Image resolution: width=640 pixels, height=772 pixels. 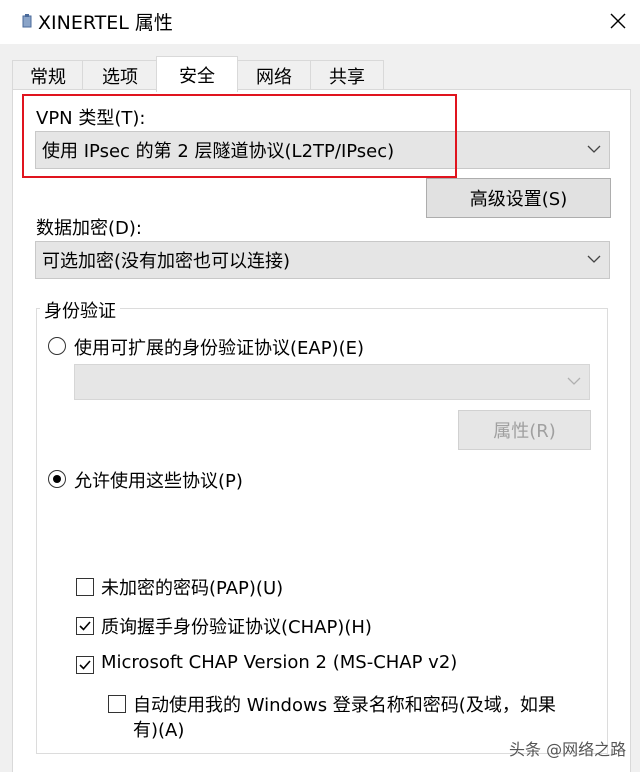 I want to click on tab-security: 安全, so click(x=197, y=74).